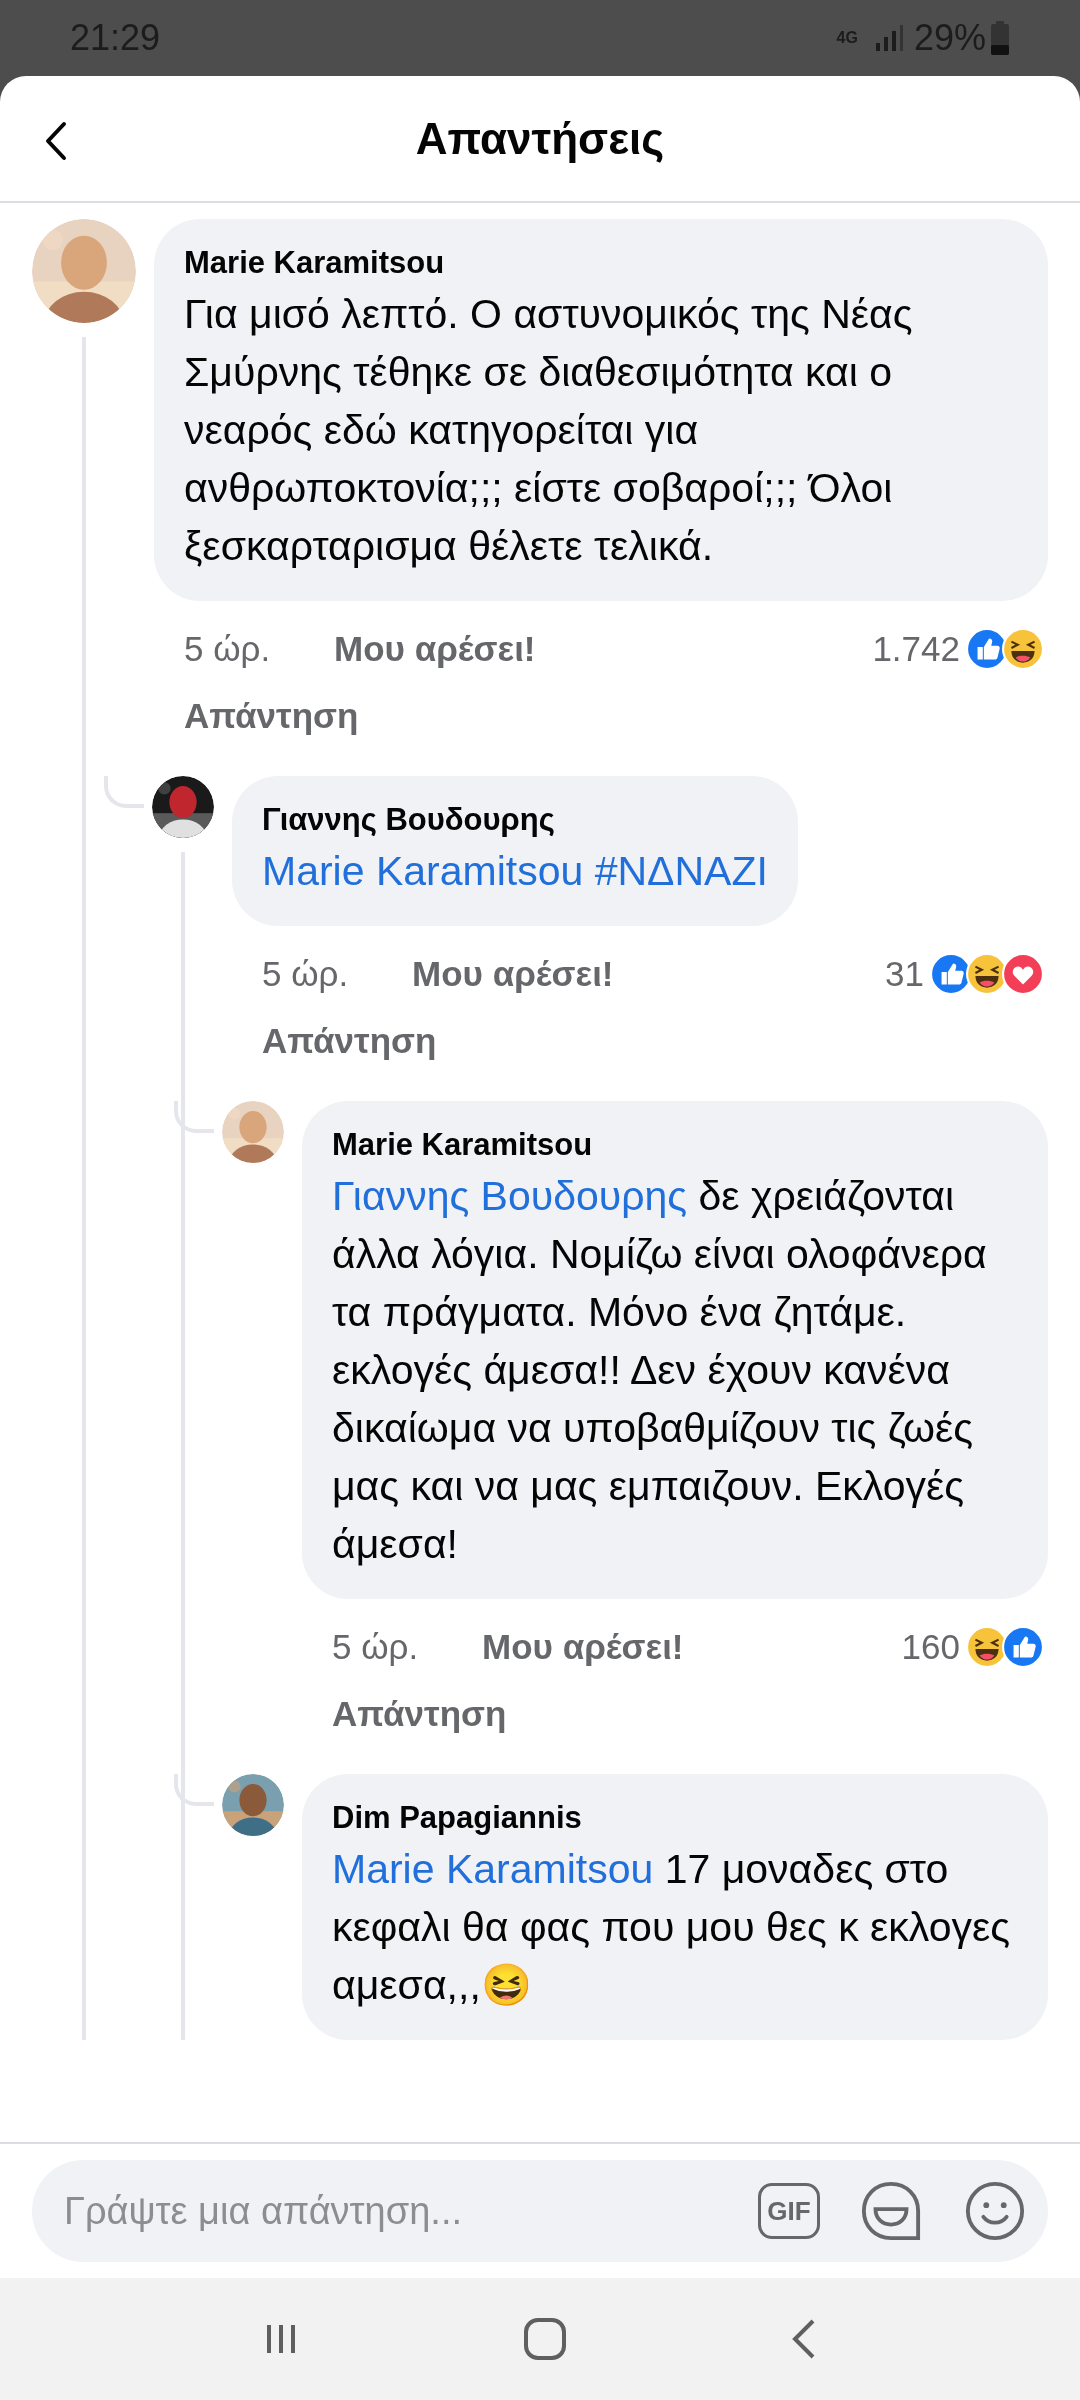  What do you see at coordinates (672, 1927) in the screenshot?
I see `comment-text: Marie Karamitsou 17 μοναδες στο κεφαλι θα φας που μου θες κ εκλογες αμεσα,,,😆` at bounding box center [672, 1927].